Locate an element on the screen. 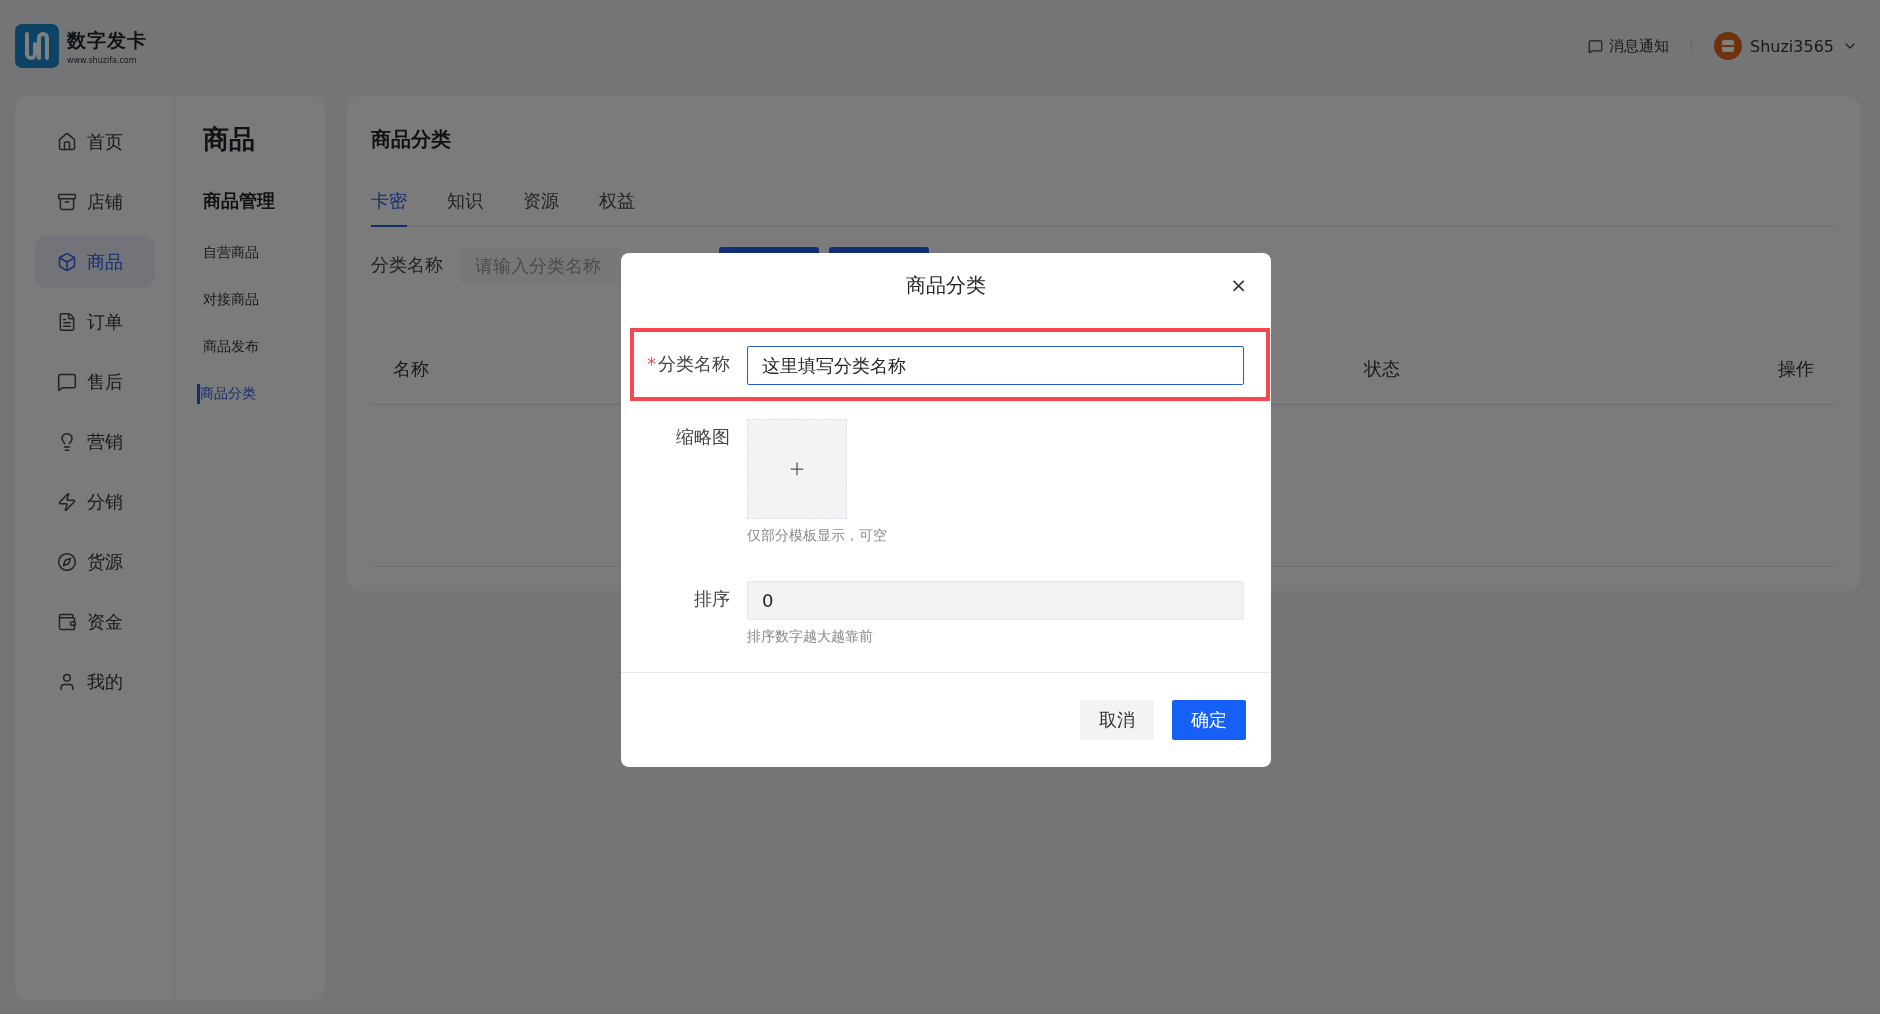 This screenshot has height=1014, width=1880. field-label: 缩略图 is located at coordinates (703, 436).